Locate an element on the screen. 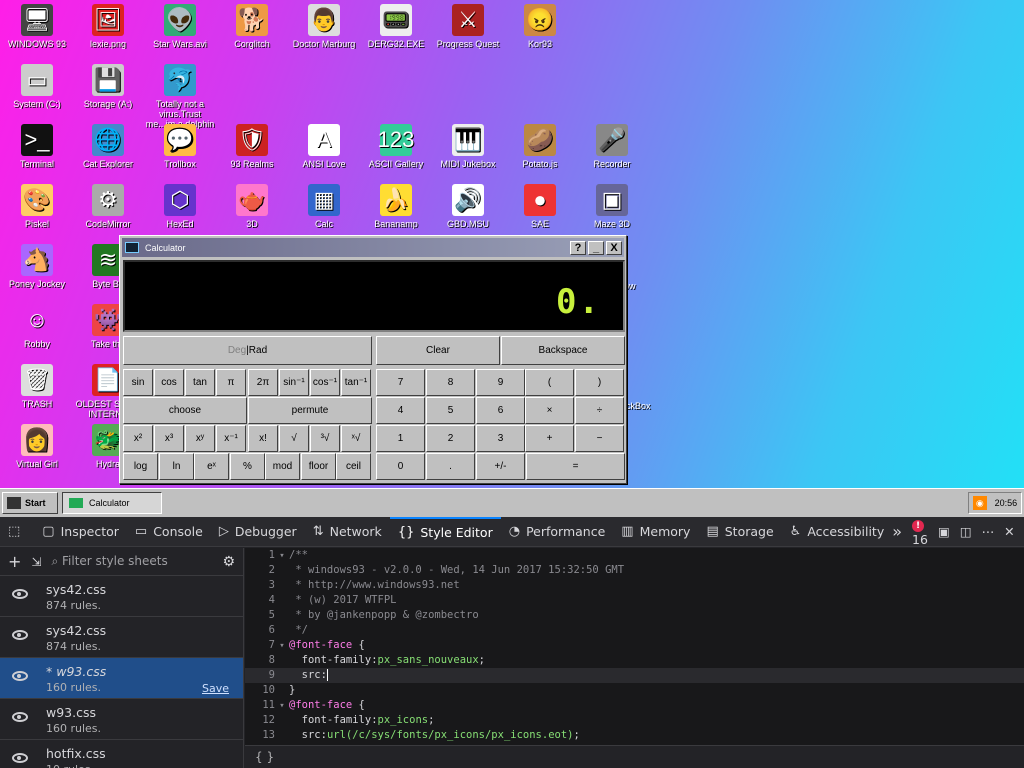  clear-button: Clear is located at coordinates (438, 350).